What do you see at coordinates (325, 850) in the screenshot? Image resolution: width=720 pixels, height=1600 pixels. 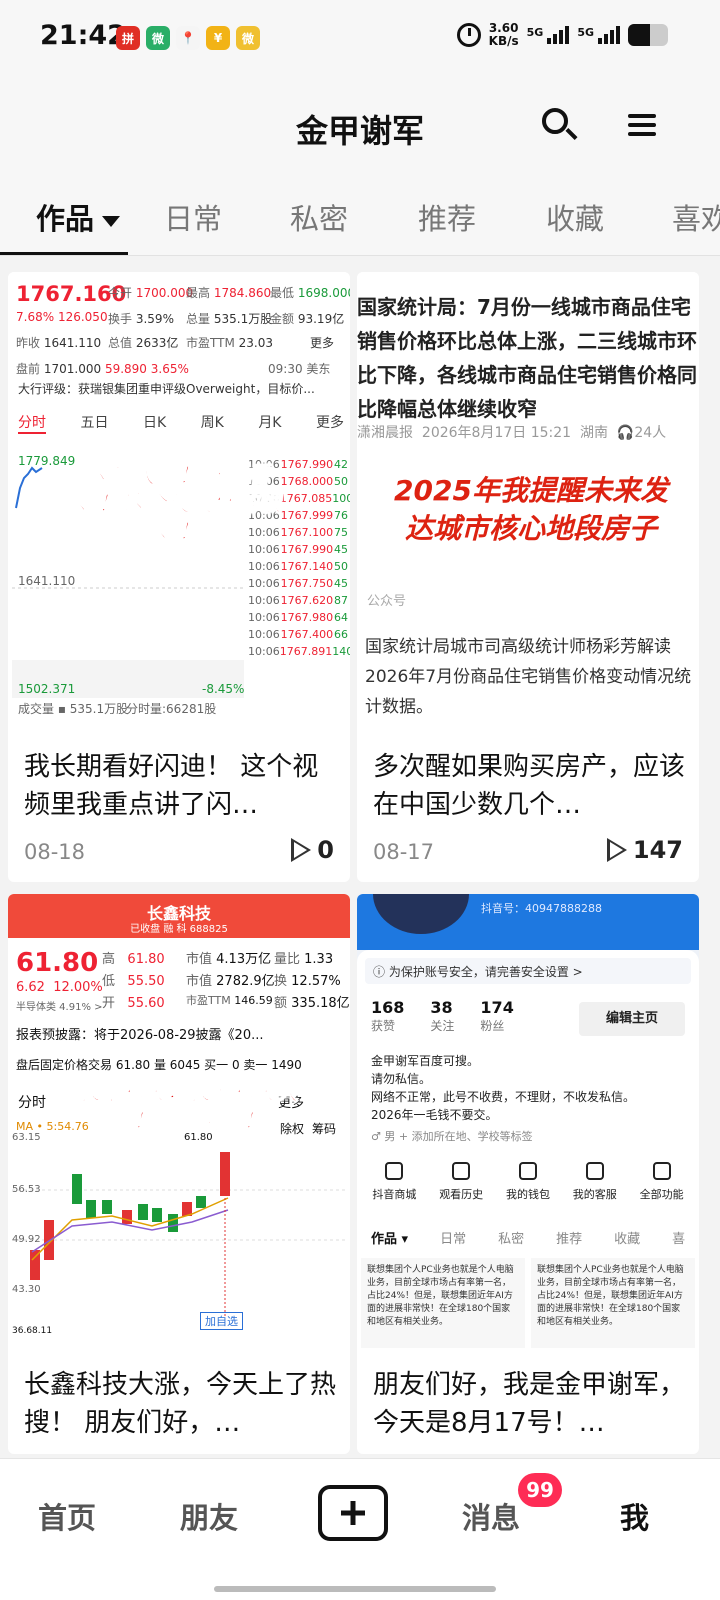 I see `play-count-value: 0` at bounding box center [325, 850].